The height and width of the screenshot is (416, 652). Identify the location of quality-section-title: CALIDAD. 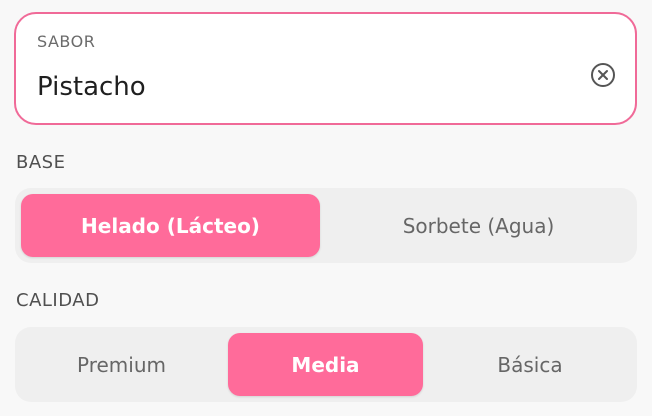
(58, 300).